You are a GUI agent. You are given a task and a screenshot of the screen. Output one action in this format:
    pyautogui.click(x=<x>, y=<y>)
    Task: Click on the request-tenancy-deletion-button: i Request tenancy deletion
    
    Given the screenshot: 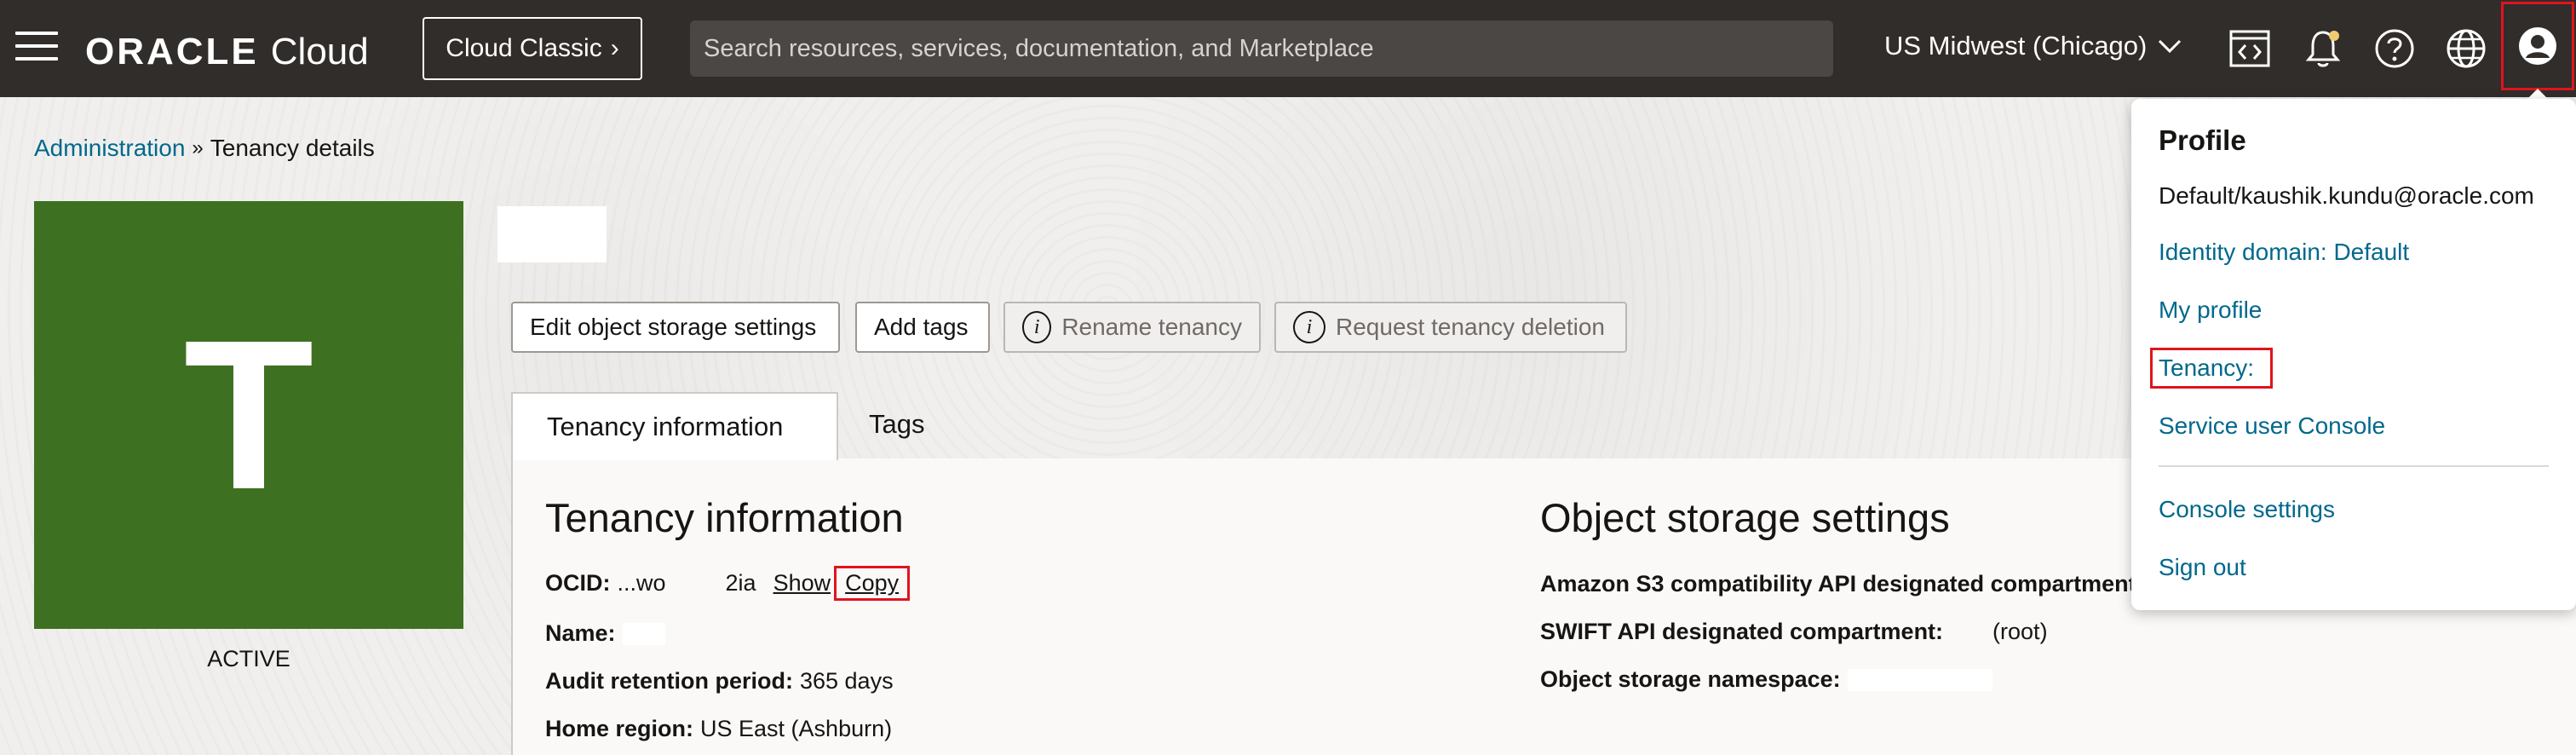 What is the action you would take?
    pyautogui.click(x=1450, y=327)
    